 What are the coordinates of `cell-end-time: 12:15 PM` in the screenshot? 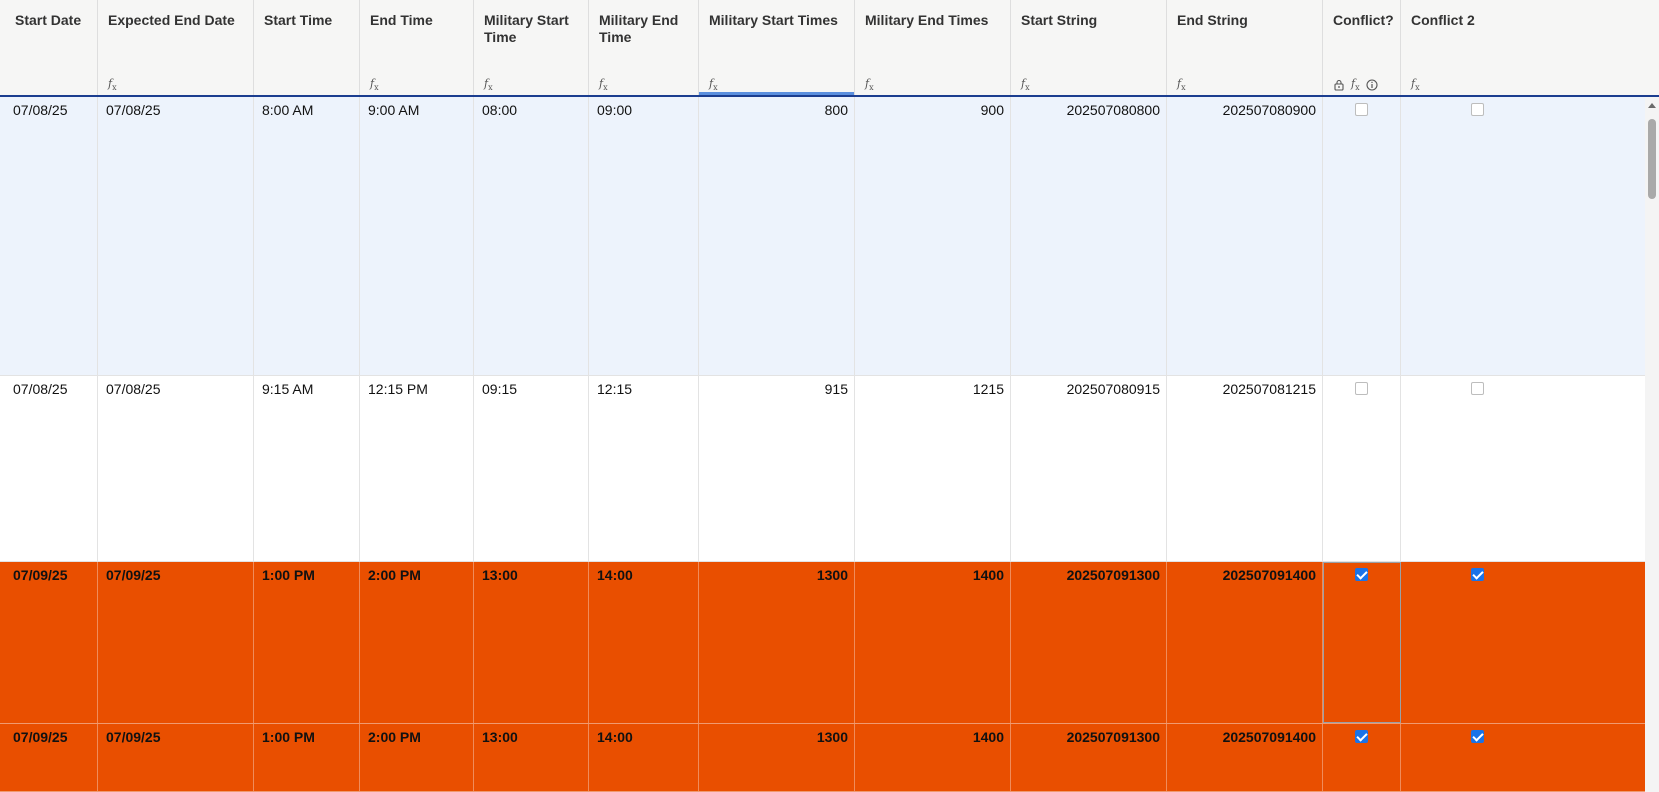 It's located at (417, 468).